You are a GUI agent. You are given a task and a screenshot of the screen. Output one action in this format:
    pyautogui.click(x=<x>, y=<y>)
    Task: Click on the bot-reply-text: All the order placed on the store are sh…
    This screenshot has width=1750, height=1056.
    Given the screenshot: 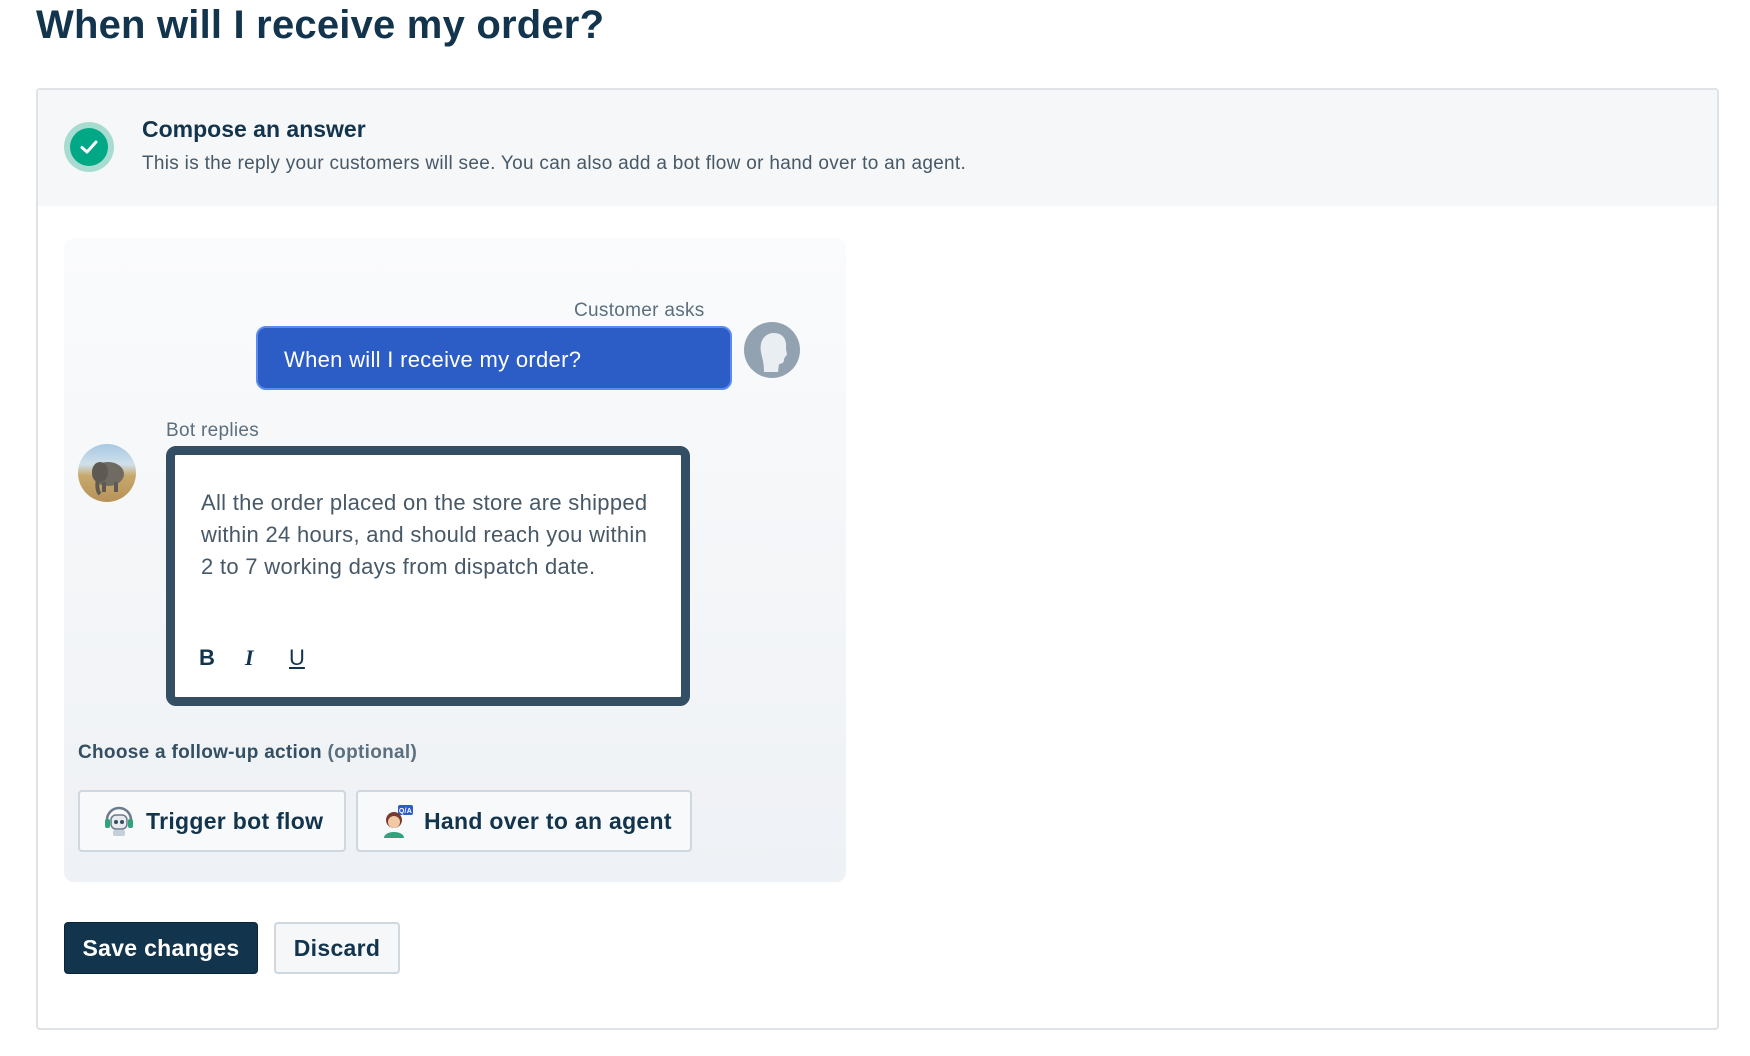 What is the action you would take?
    pyautogui.click(x=431, y=535)
    